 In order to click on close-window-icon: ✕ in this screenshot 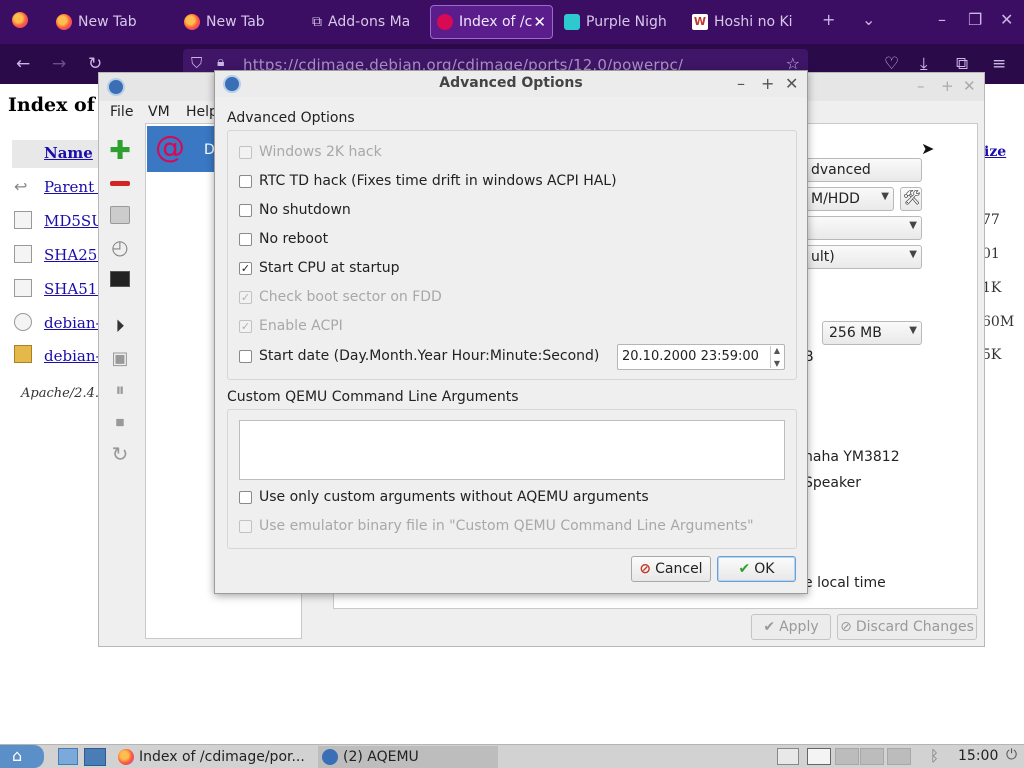, I will do `click(1006, 19)`.